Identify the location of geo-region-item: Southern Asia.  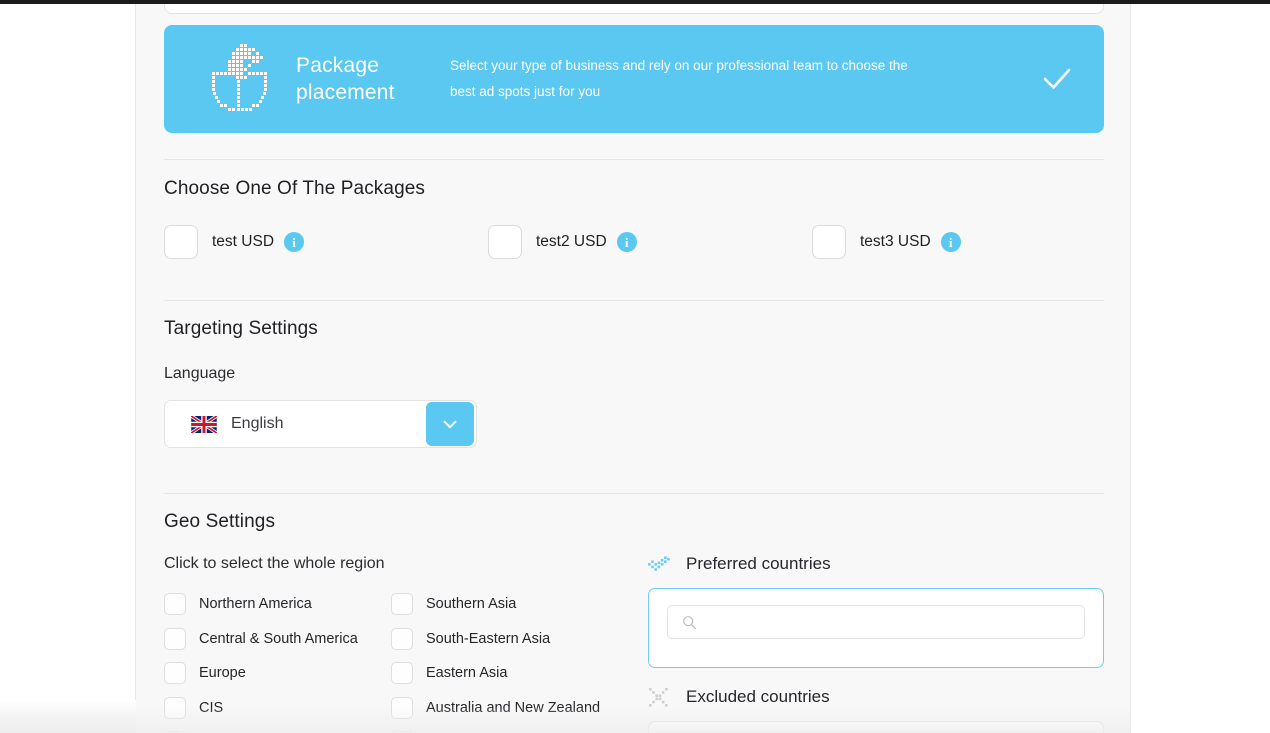
(495, 604).